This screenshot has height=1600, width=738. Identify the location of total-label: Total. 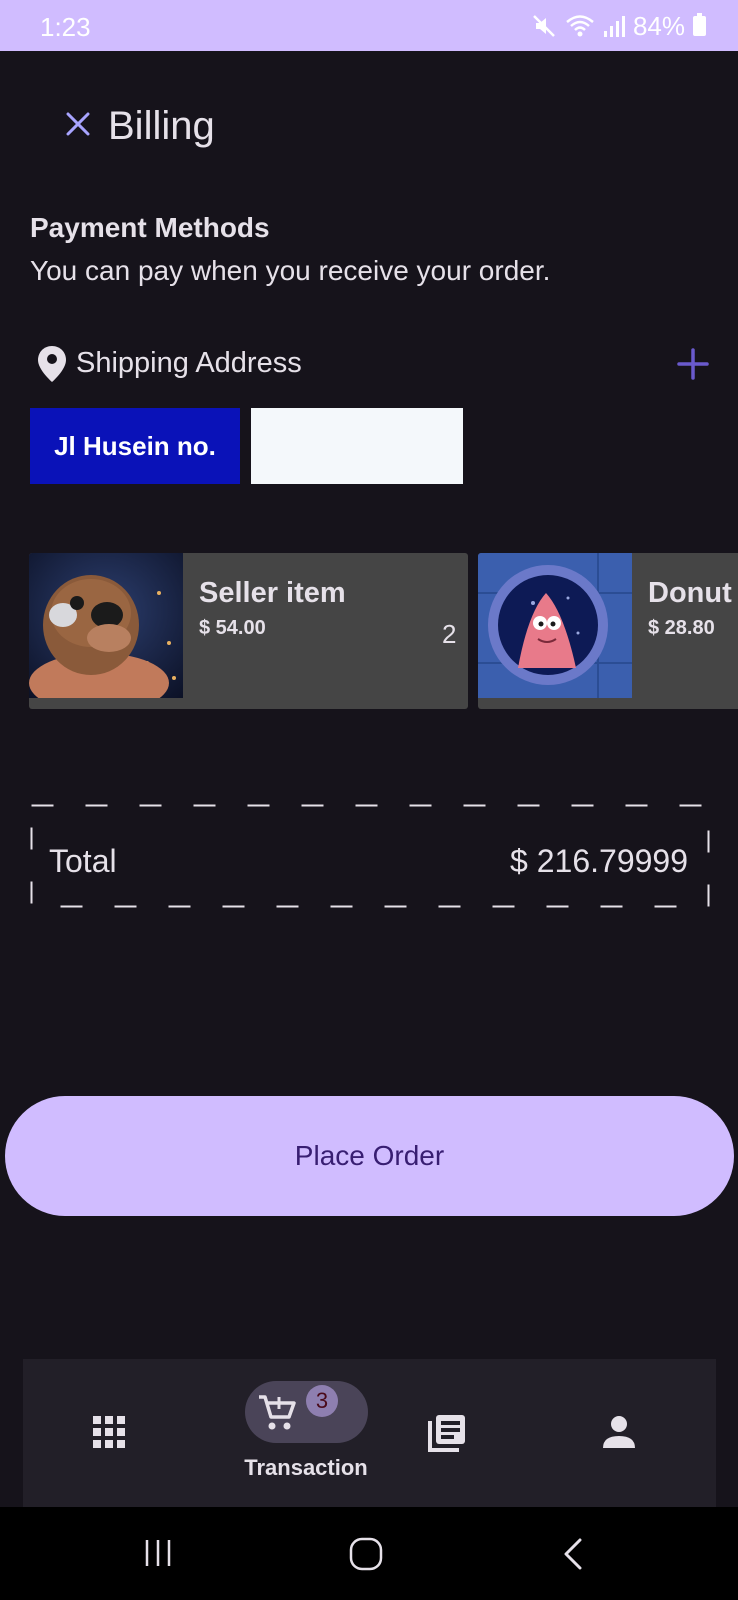
(83, 861).